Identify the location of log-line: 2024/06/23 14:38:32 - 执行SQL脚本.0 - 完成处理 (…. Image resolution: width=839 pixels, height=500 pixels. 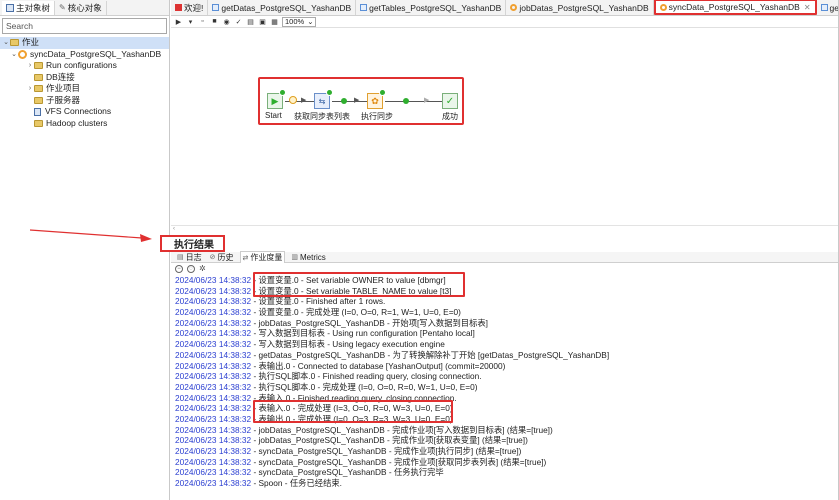
(507, 387).